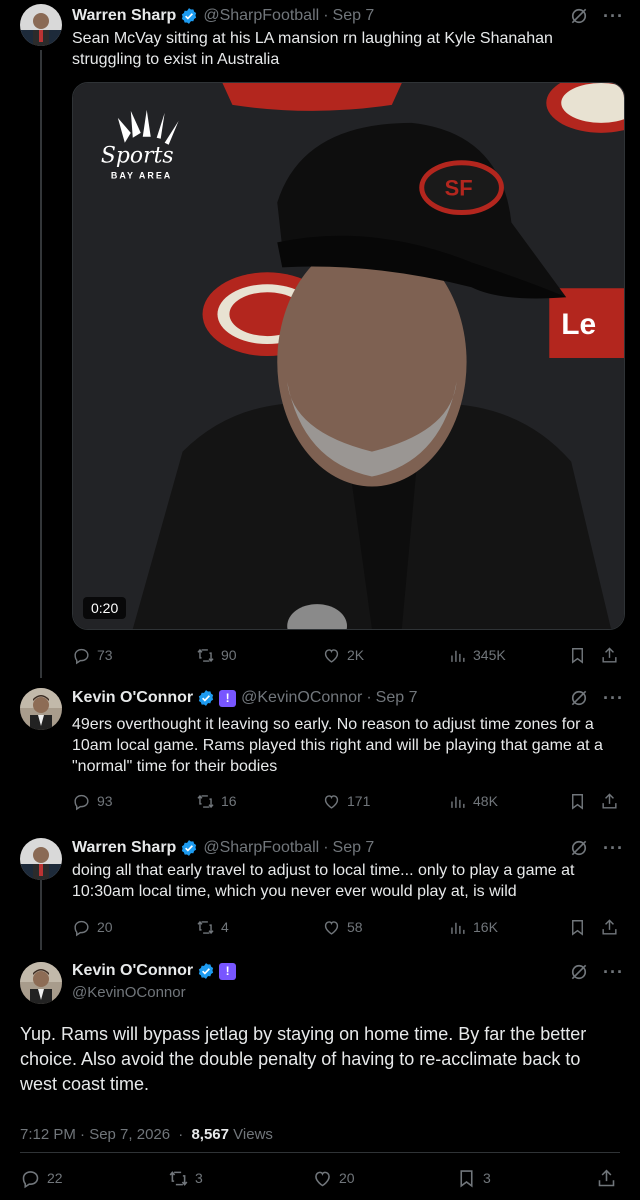 The height and width of the screenshot is (1200, 640). What do you see at coordinates (356, 654) in the screenshot?
I see `like-count: 2K` at bounding box center [356, 654].